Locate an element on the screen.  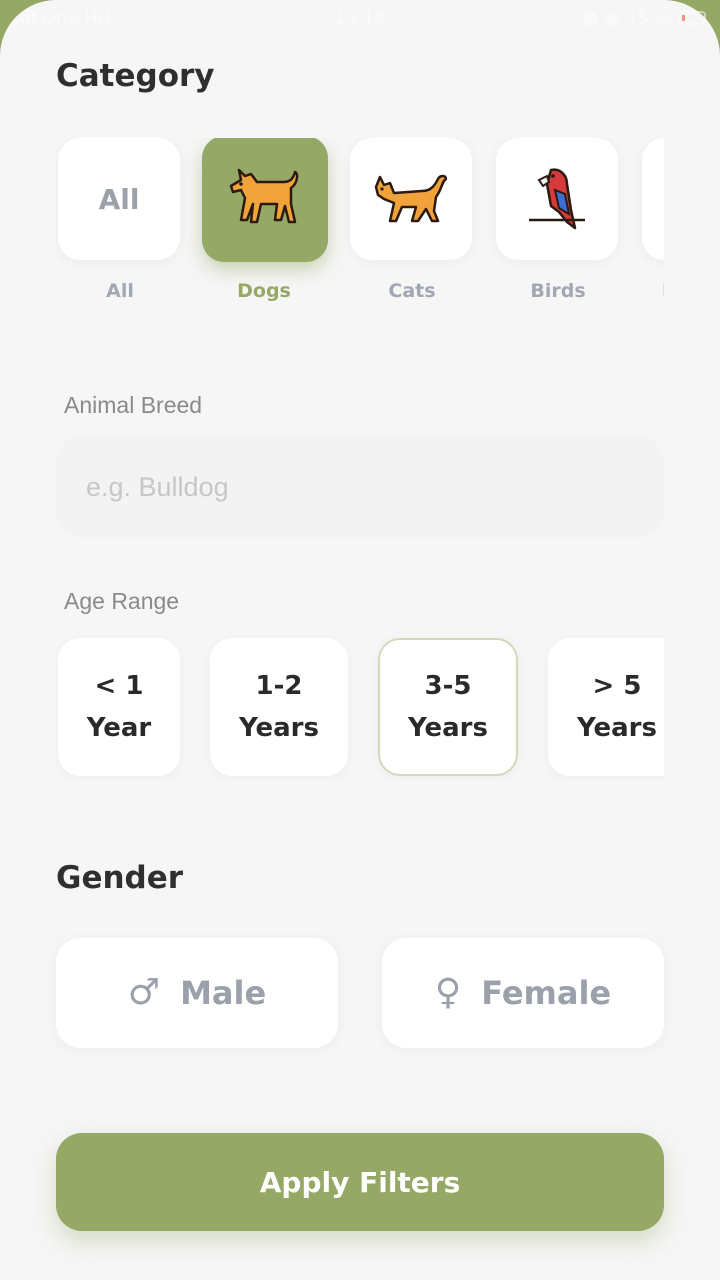
category-tile-all: All is located at coordinates (119, 199).